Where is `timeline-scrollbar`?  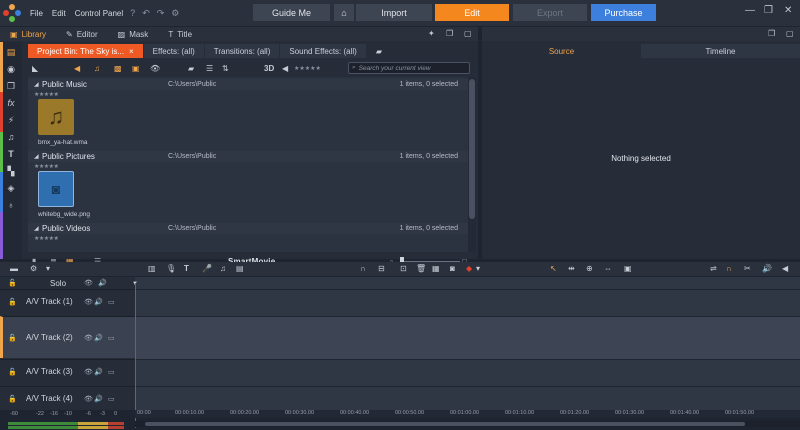
timeline-scrollbar is located at coordinates (467, 424).